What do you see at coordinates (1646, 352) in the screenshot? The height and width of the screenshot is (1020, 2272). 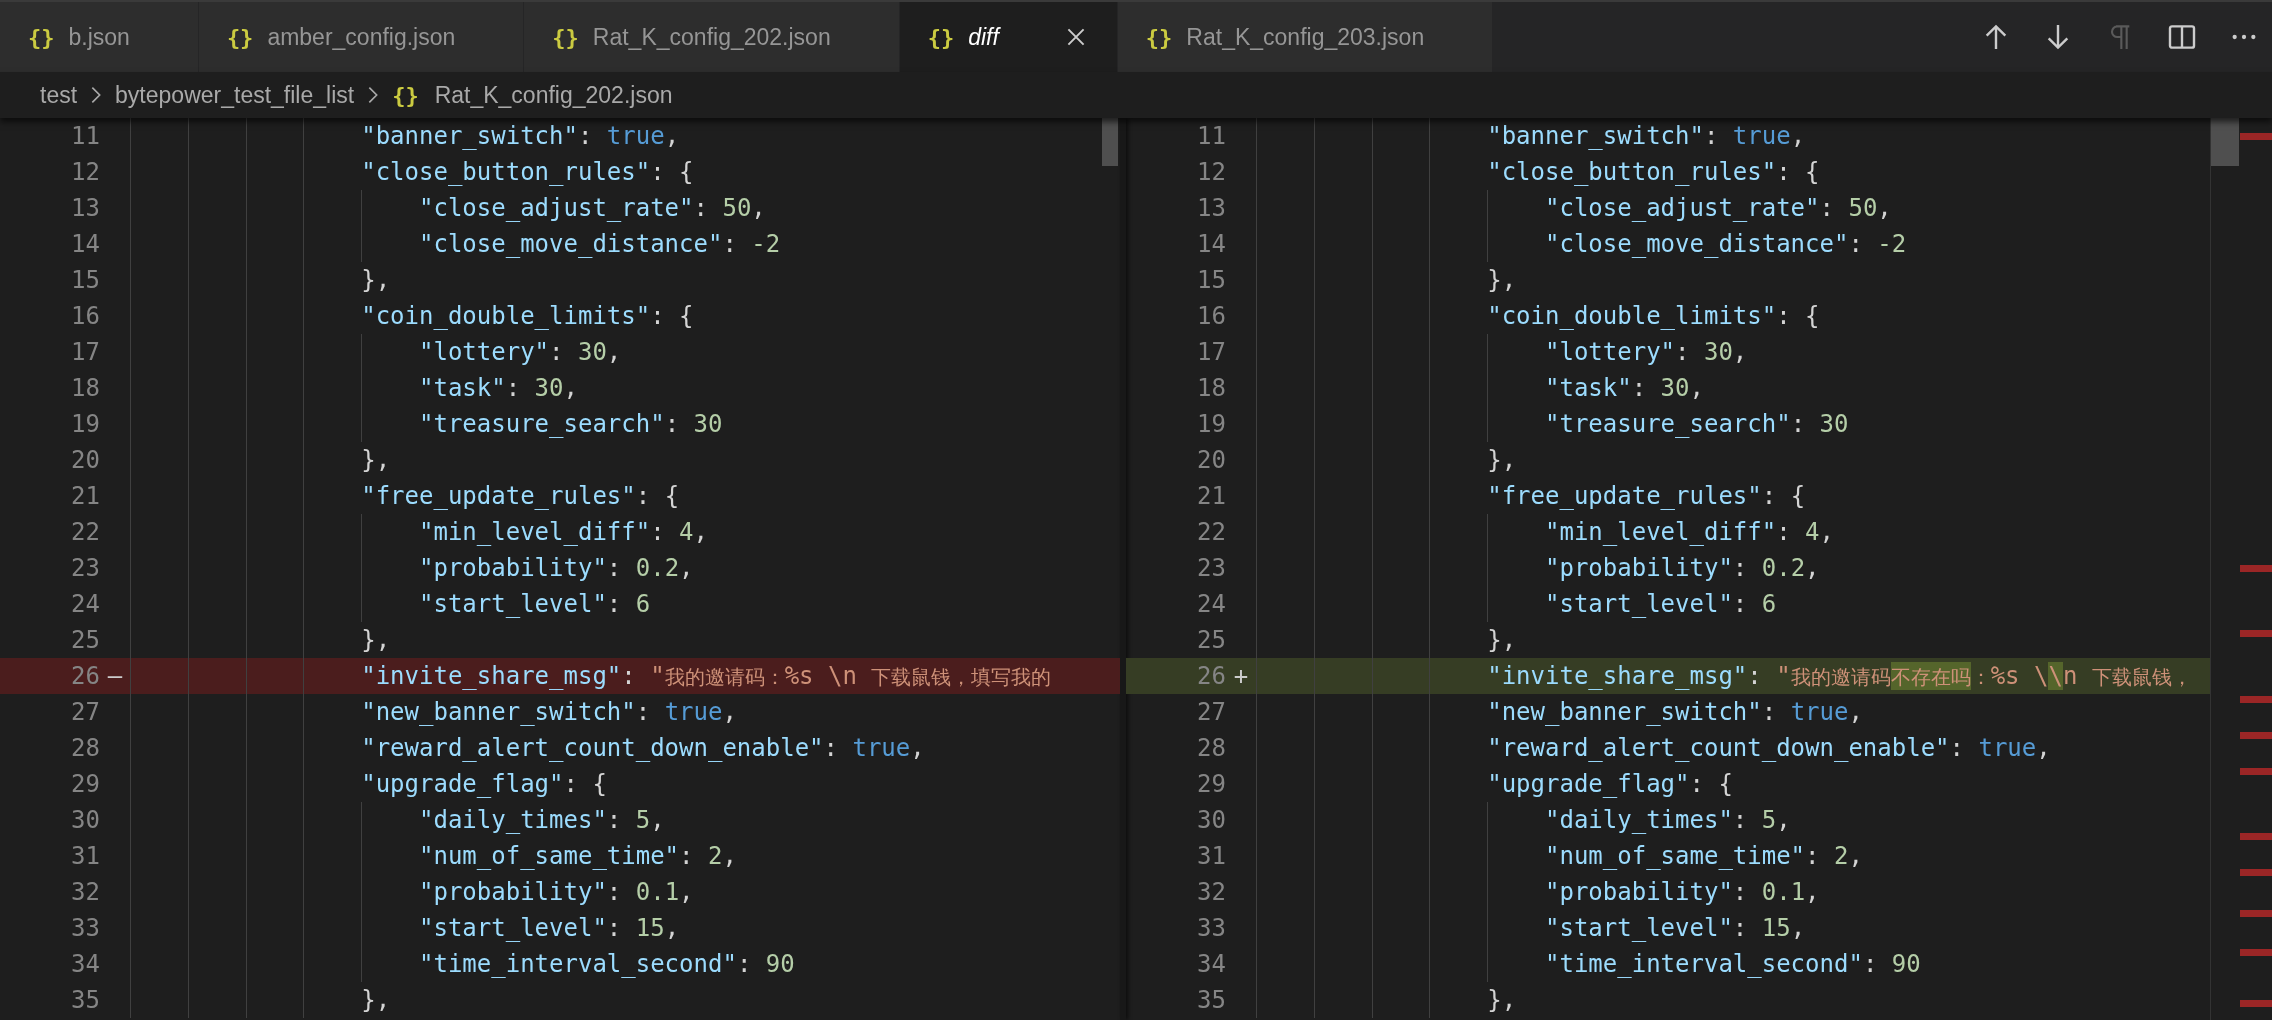 I see `code-line: "lottery": 30,` at bounding box center [1646, 352].